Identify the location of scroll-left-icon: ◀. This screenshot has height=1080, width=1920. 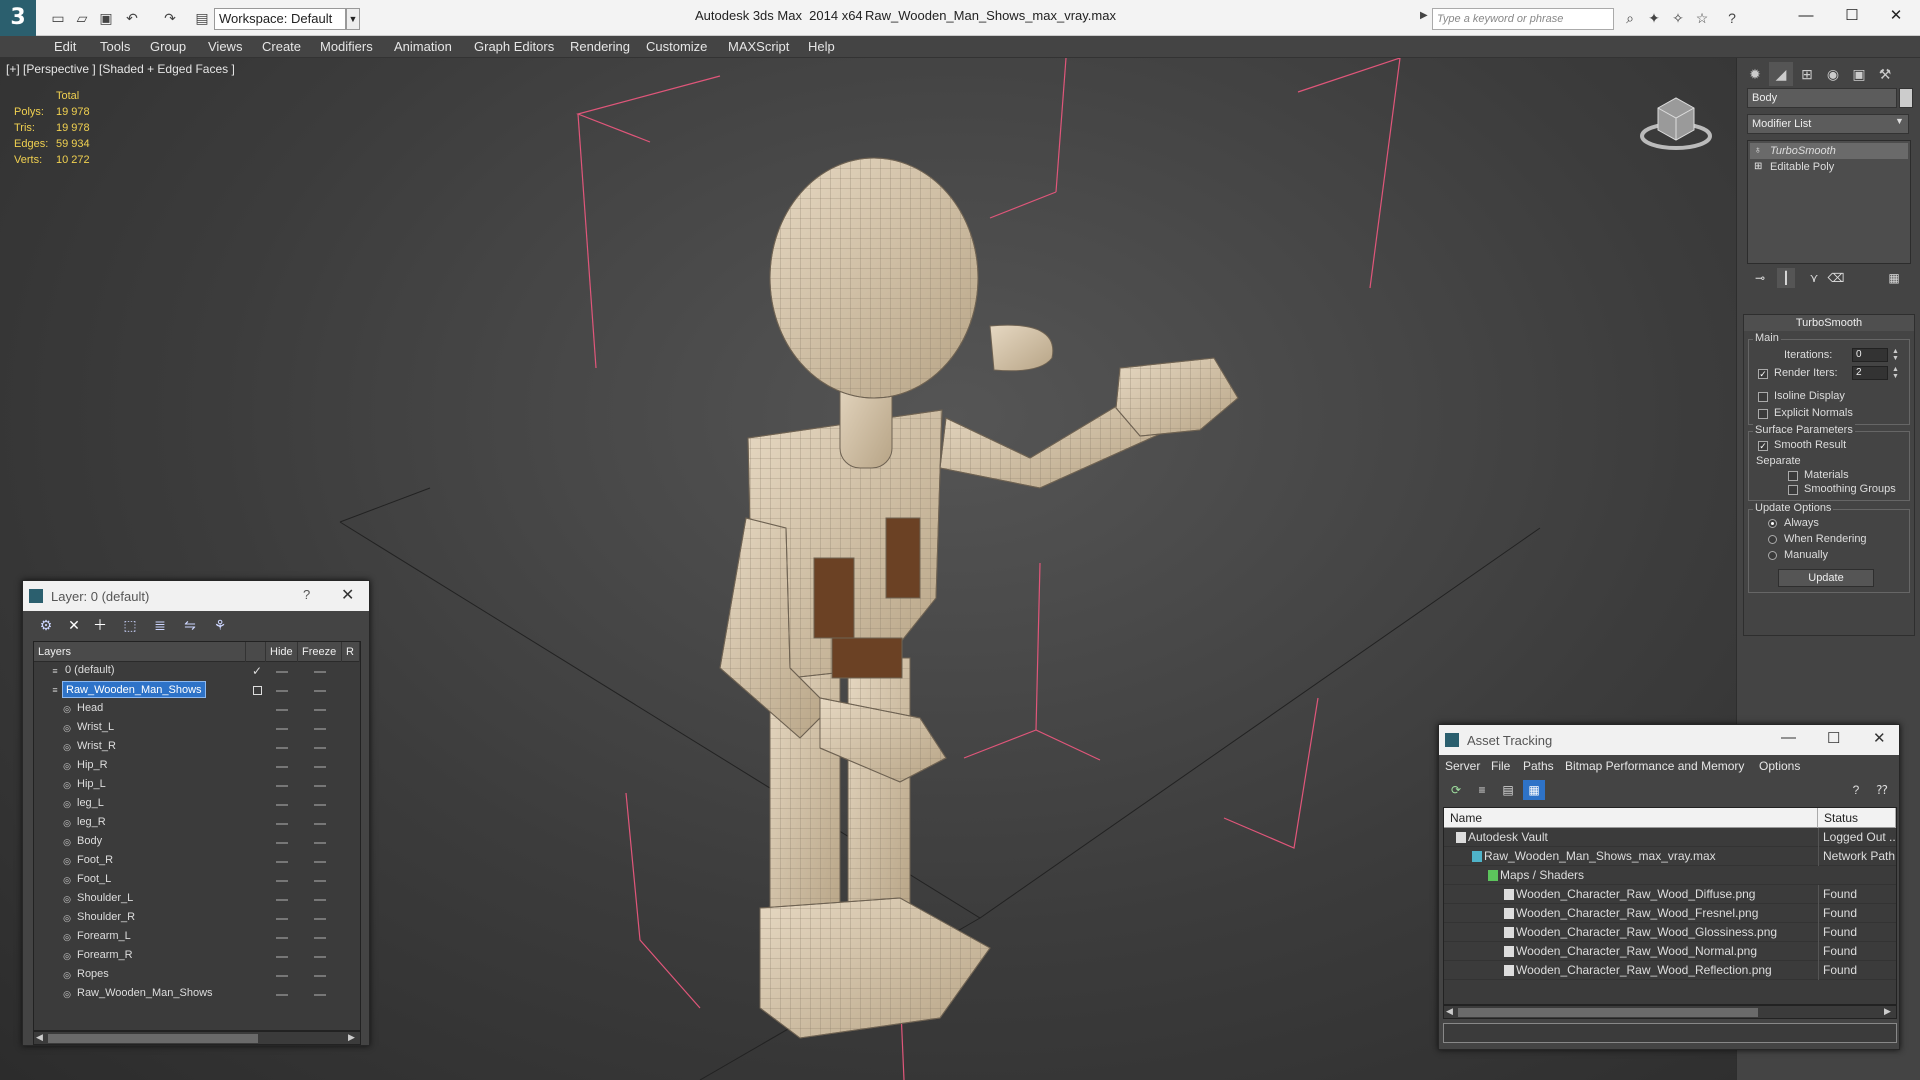
(1449, 1011).